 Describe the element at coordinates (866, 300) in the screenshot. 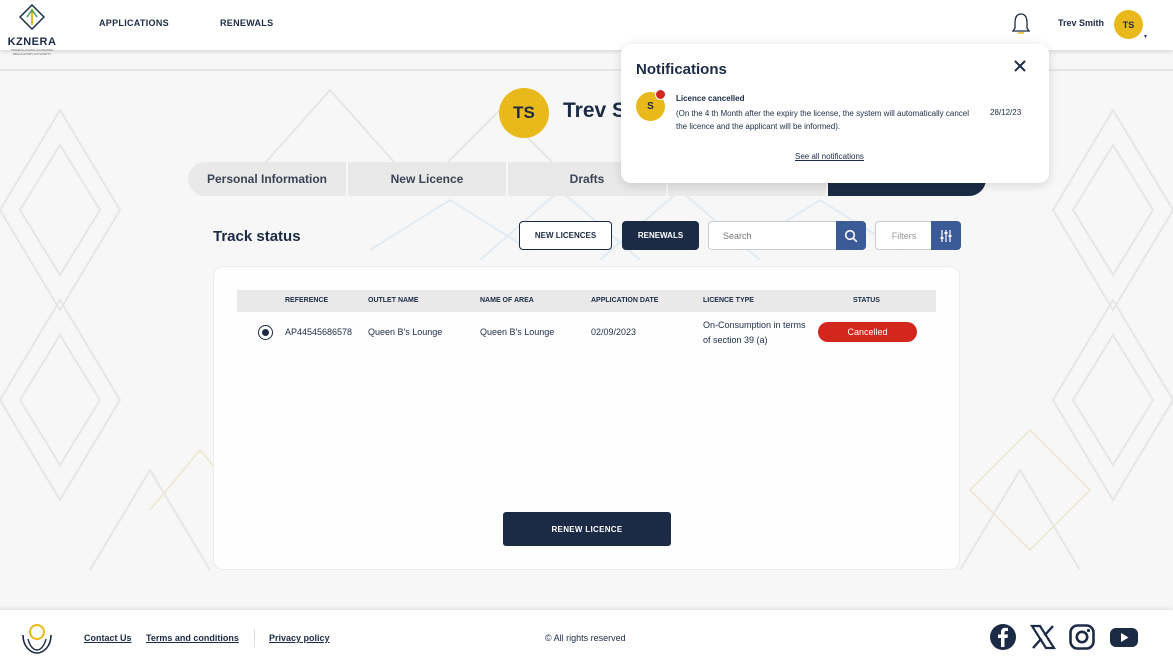

I see `col-status: STATUS` at that location.